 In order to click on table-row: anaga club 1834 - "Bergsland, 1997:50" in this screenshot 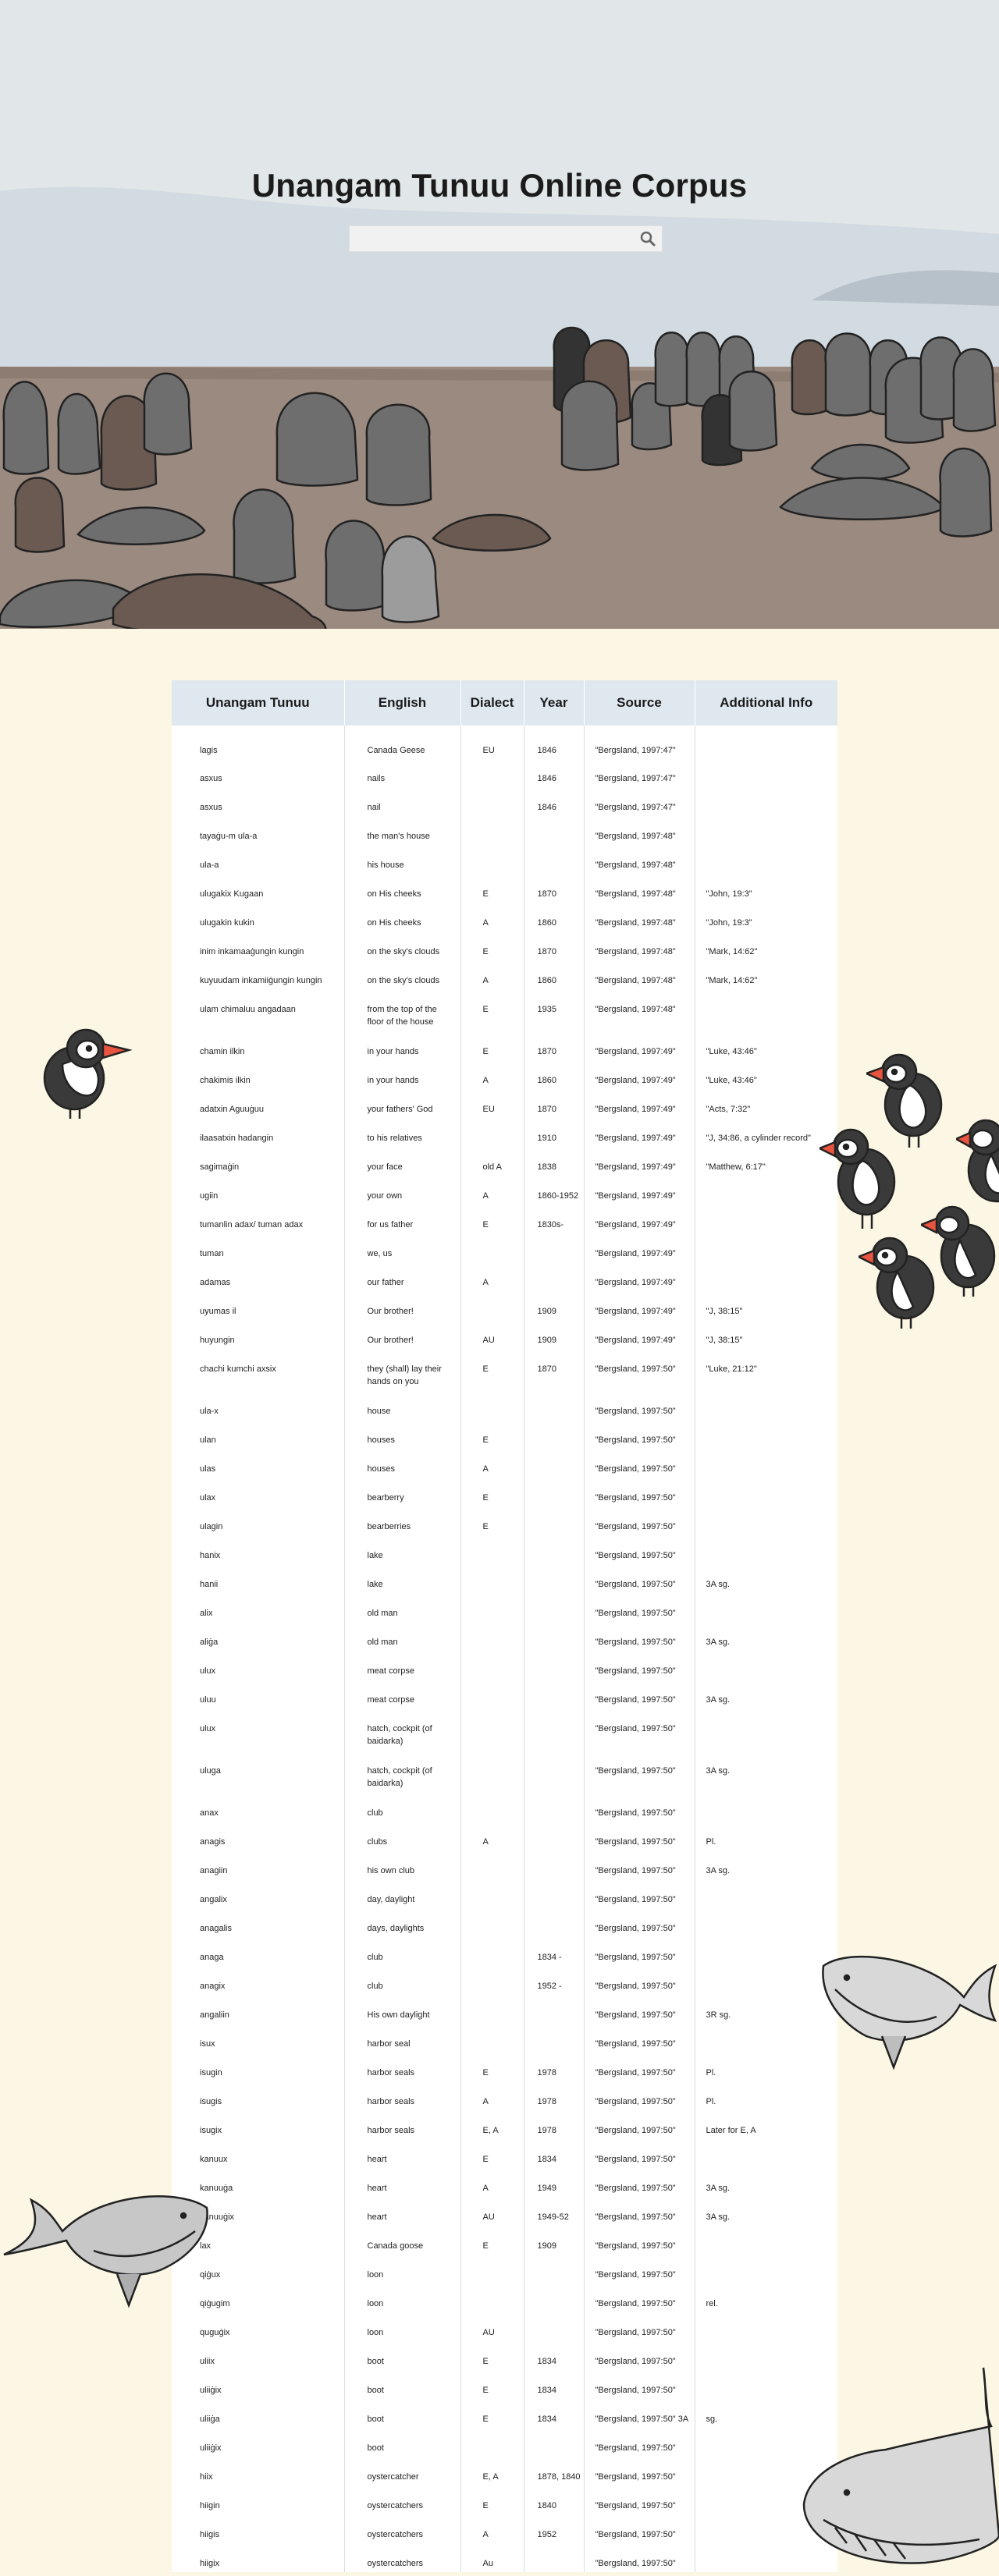, I will do `click(504, 1959)`.